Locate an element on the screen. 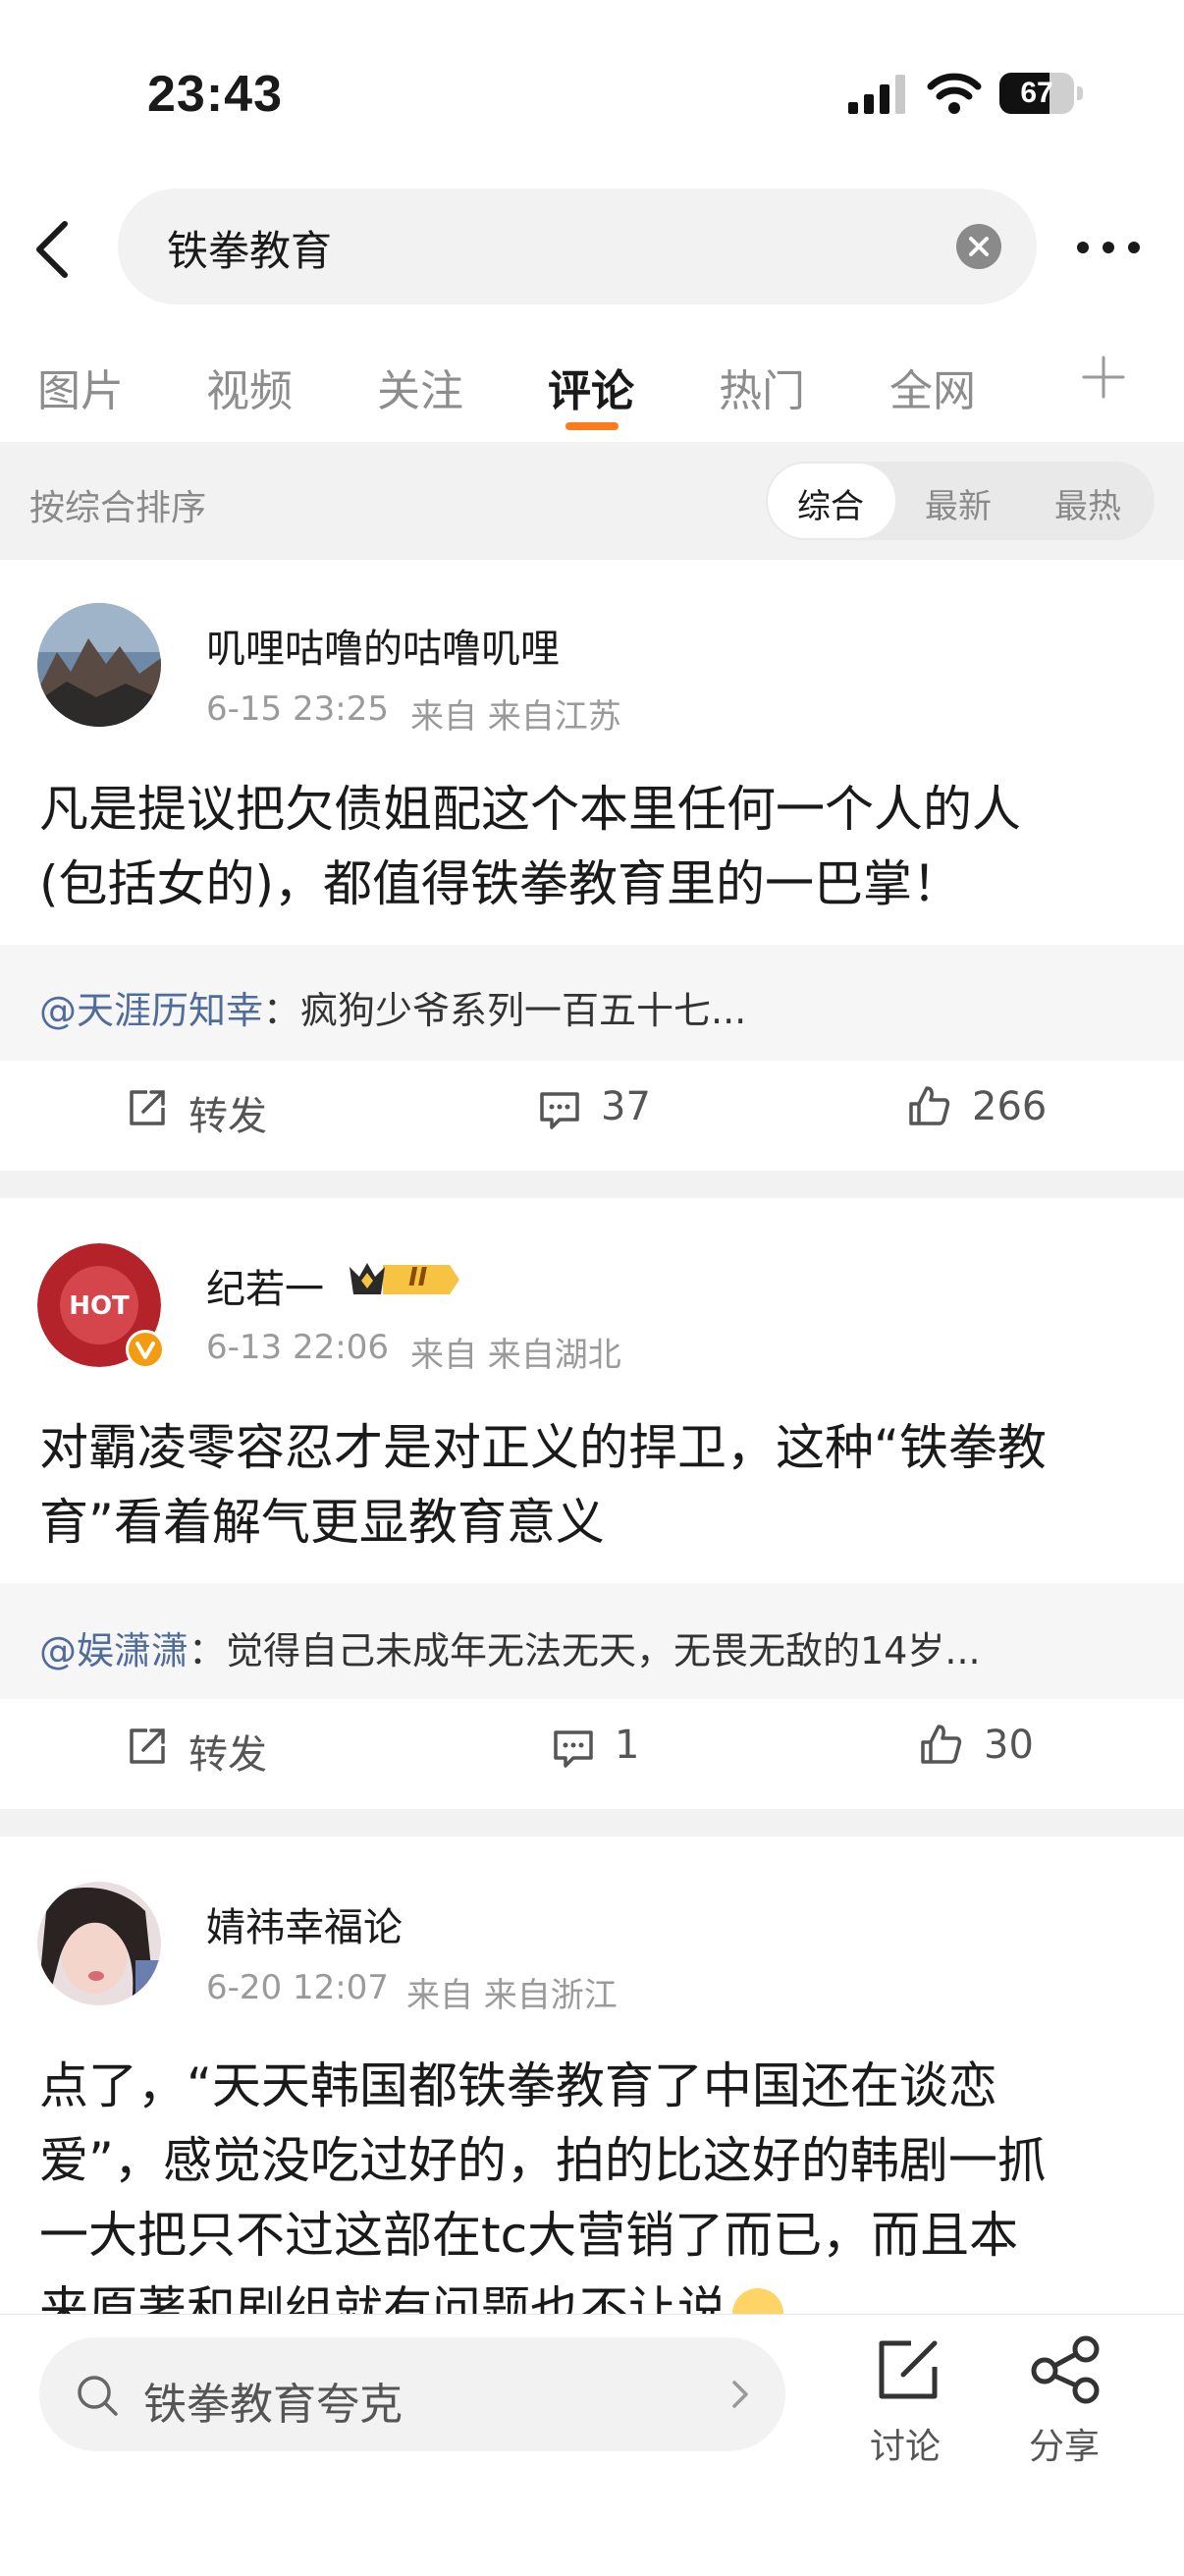  add-tab-icon is located at coordinates (1104, 377).